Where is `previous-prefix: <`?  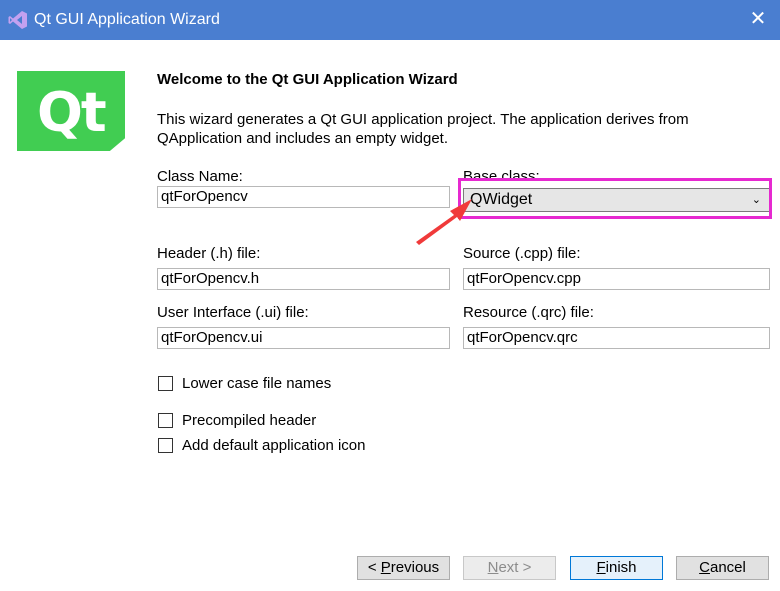 previous-prefix: < is located at coordinates (374, 567).